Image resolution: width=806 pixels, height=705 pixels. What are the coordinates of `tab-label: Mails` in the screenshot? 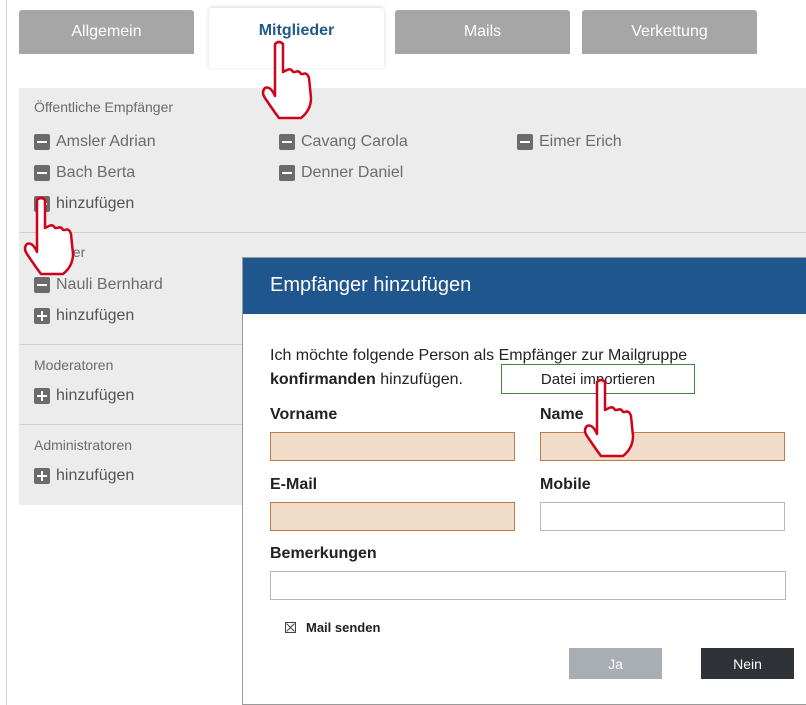 It's located at (482, 31).